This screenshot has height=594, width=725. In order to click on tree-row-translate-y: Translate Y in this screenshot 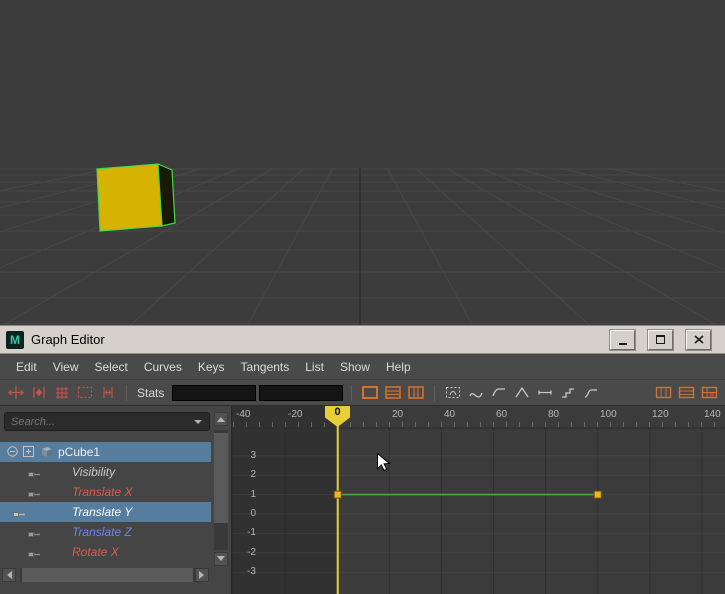, I will do `click(105, 512)`.